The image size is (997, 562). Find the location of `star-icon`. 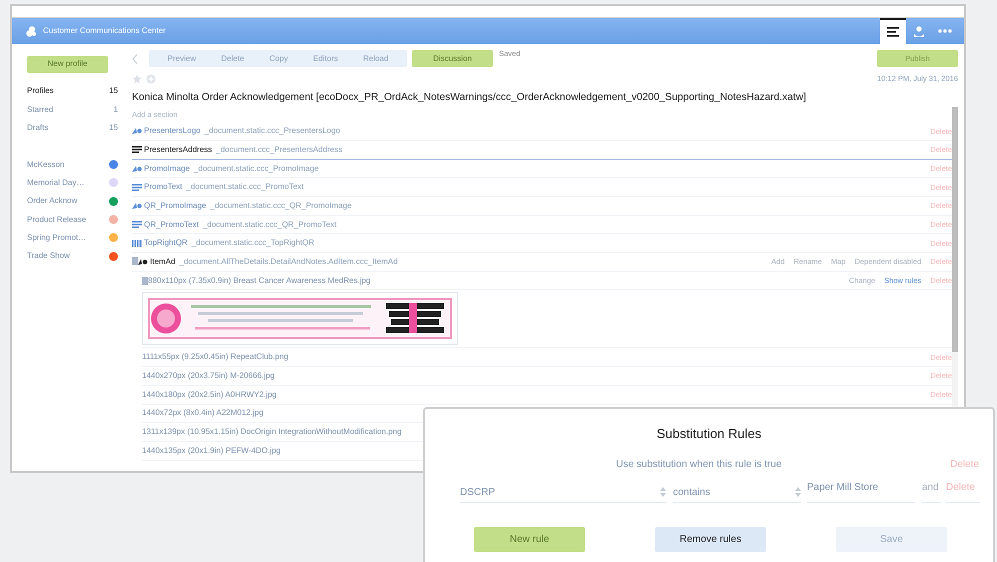

star-icon is located at coordinates (137, 79).